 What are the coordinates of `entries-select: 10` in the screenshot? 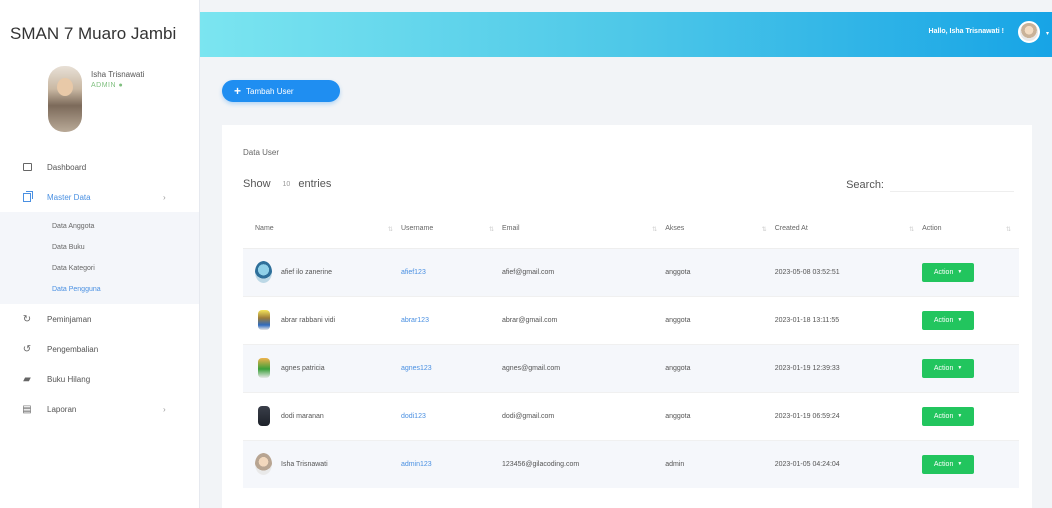 It's located at (287, 184).